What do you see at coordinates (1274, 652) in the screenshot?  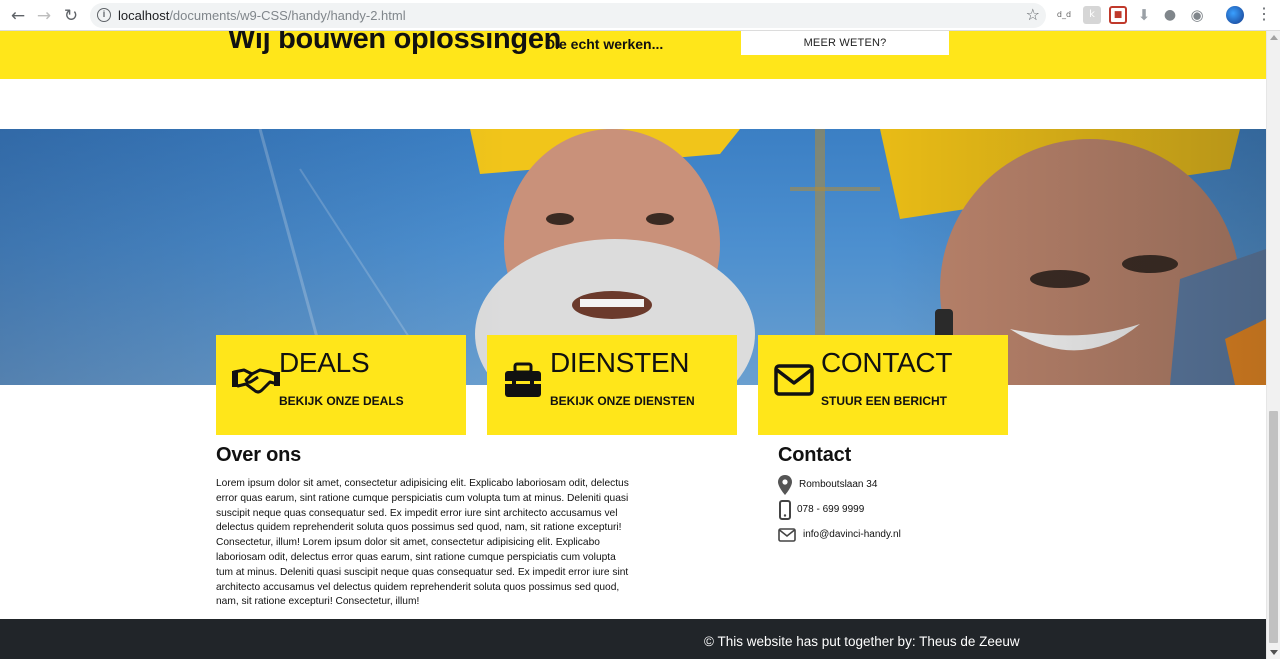 I see `scroll-down-arrow-icon` at bounding box center [1274, 652].